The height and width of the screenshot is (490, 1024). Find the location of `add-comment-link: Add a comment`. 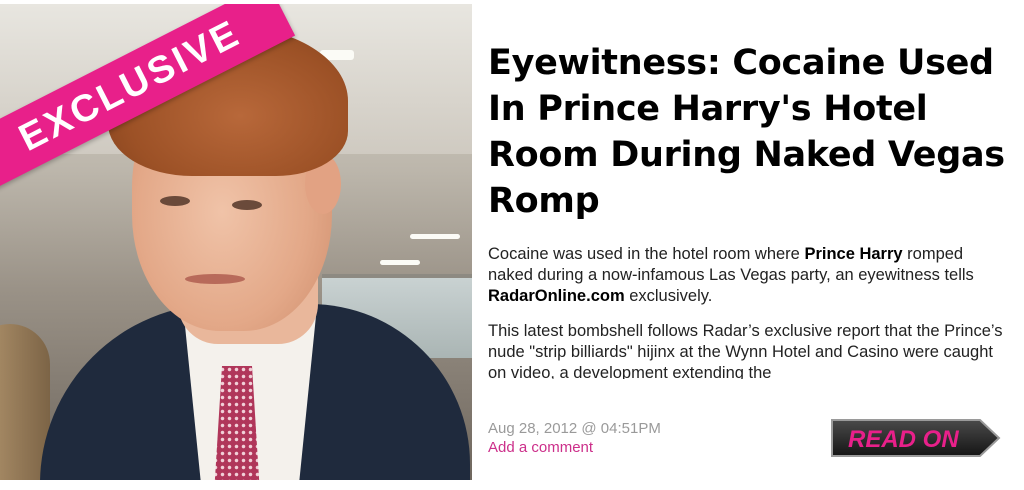

add-comment-link: Add a comment is located at coordinates (574, 447).